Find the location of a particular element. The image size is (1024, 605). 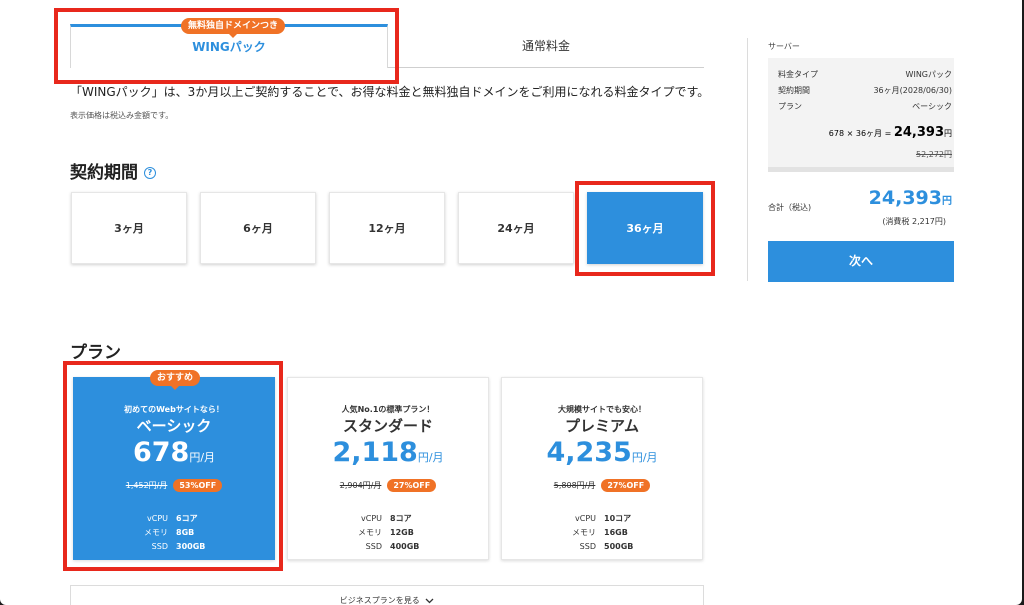

business-plan-label: ビジネスプランを見る is located at coordinates (379, 600).